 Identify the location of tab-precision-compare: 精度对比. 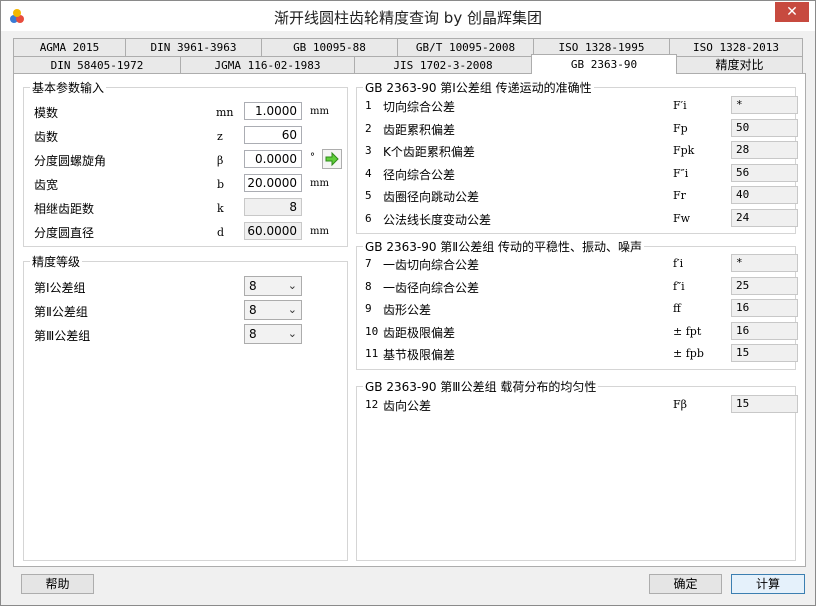
(739, 65).